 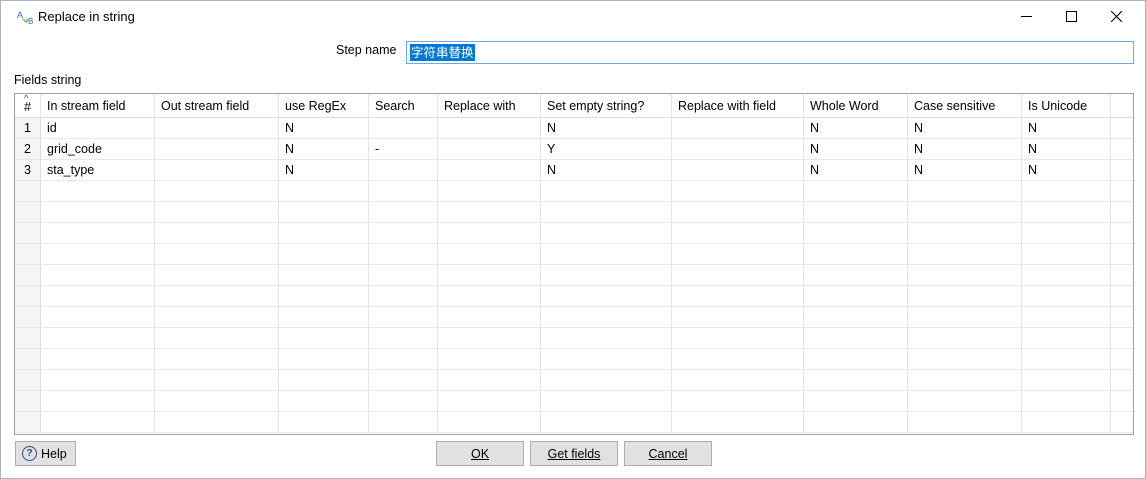 I want to click on column-header: Replace with field, so click(x=738, y=106).